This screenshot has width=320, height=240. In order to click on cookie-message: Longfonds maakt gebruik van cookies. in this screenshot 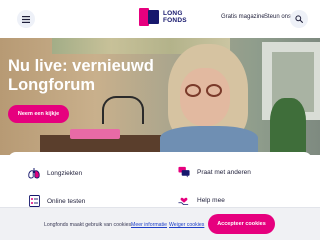, I will do `click(88, 225)`.